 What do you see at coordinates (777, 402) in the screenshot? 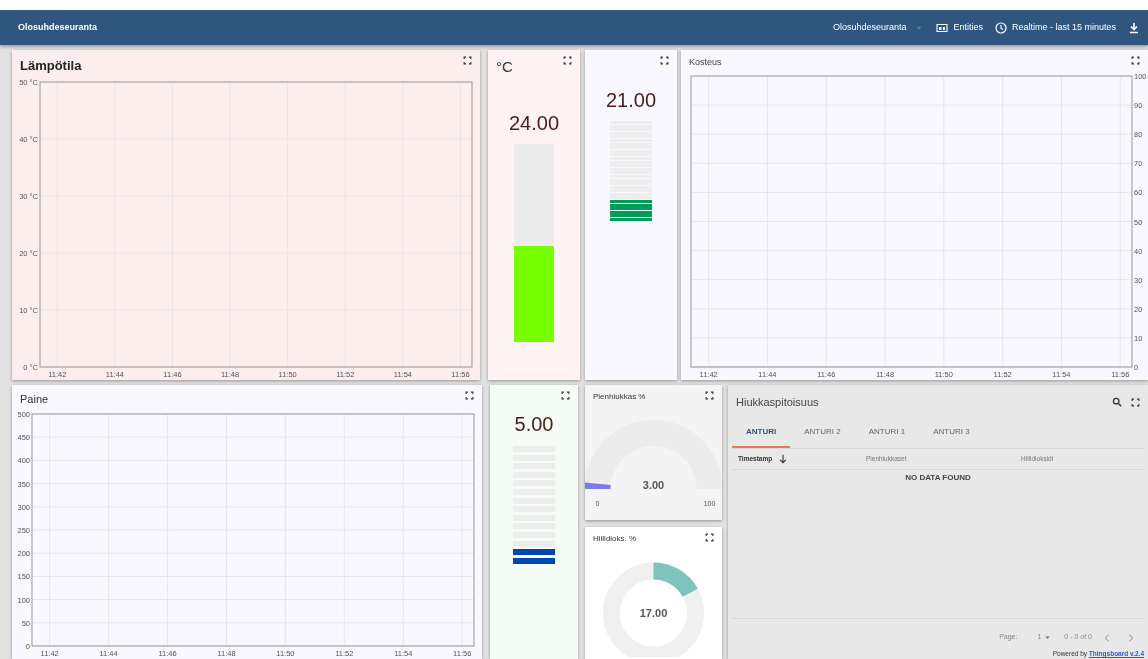
I see `widget-title: Hiukkaspitoisuus` at bounding box center [777, 402].